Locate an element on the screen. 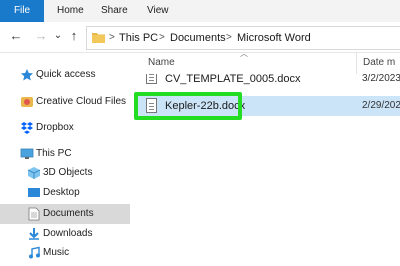 Image resolution: width=400 pixels, height=266 pixels. column-header-name: Name is located at coordinates (161, 63).